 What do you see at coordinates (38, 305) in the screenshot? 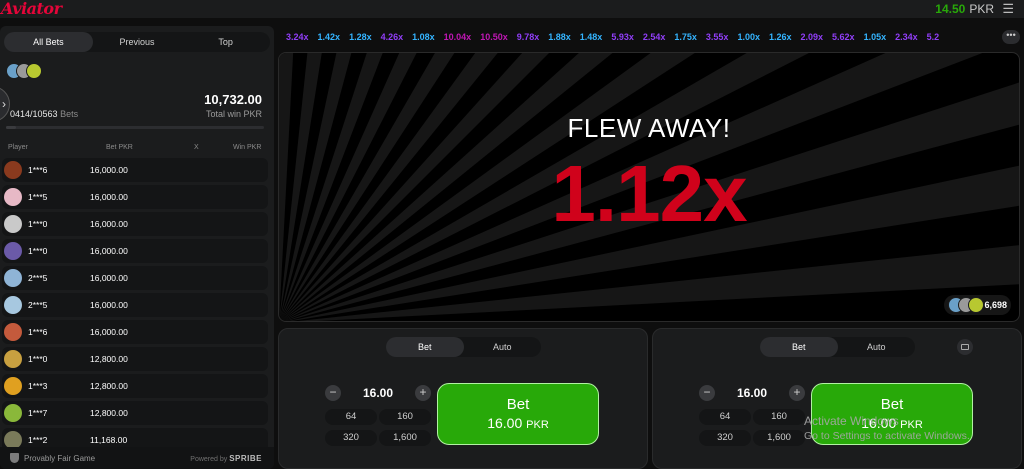
I see `player-name: 2***5` at bounding box center [38, 305].